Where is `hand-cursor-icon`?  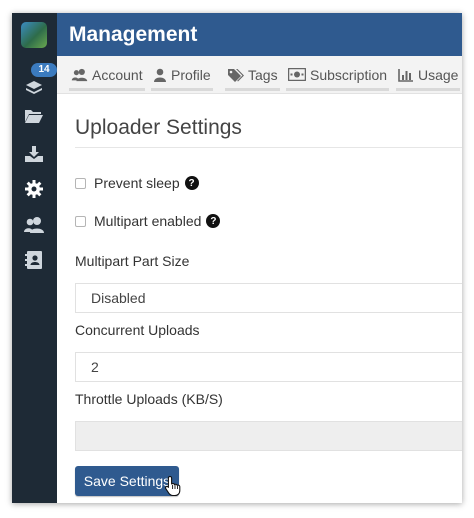
hand-cursor-icon is located at coordinates (172, 486).